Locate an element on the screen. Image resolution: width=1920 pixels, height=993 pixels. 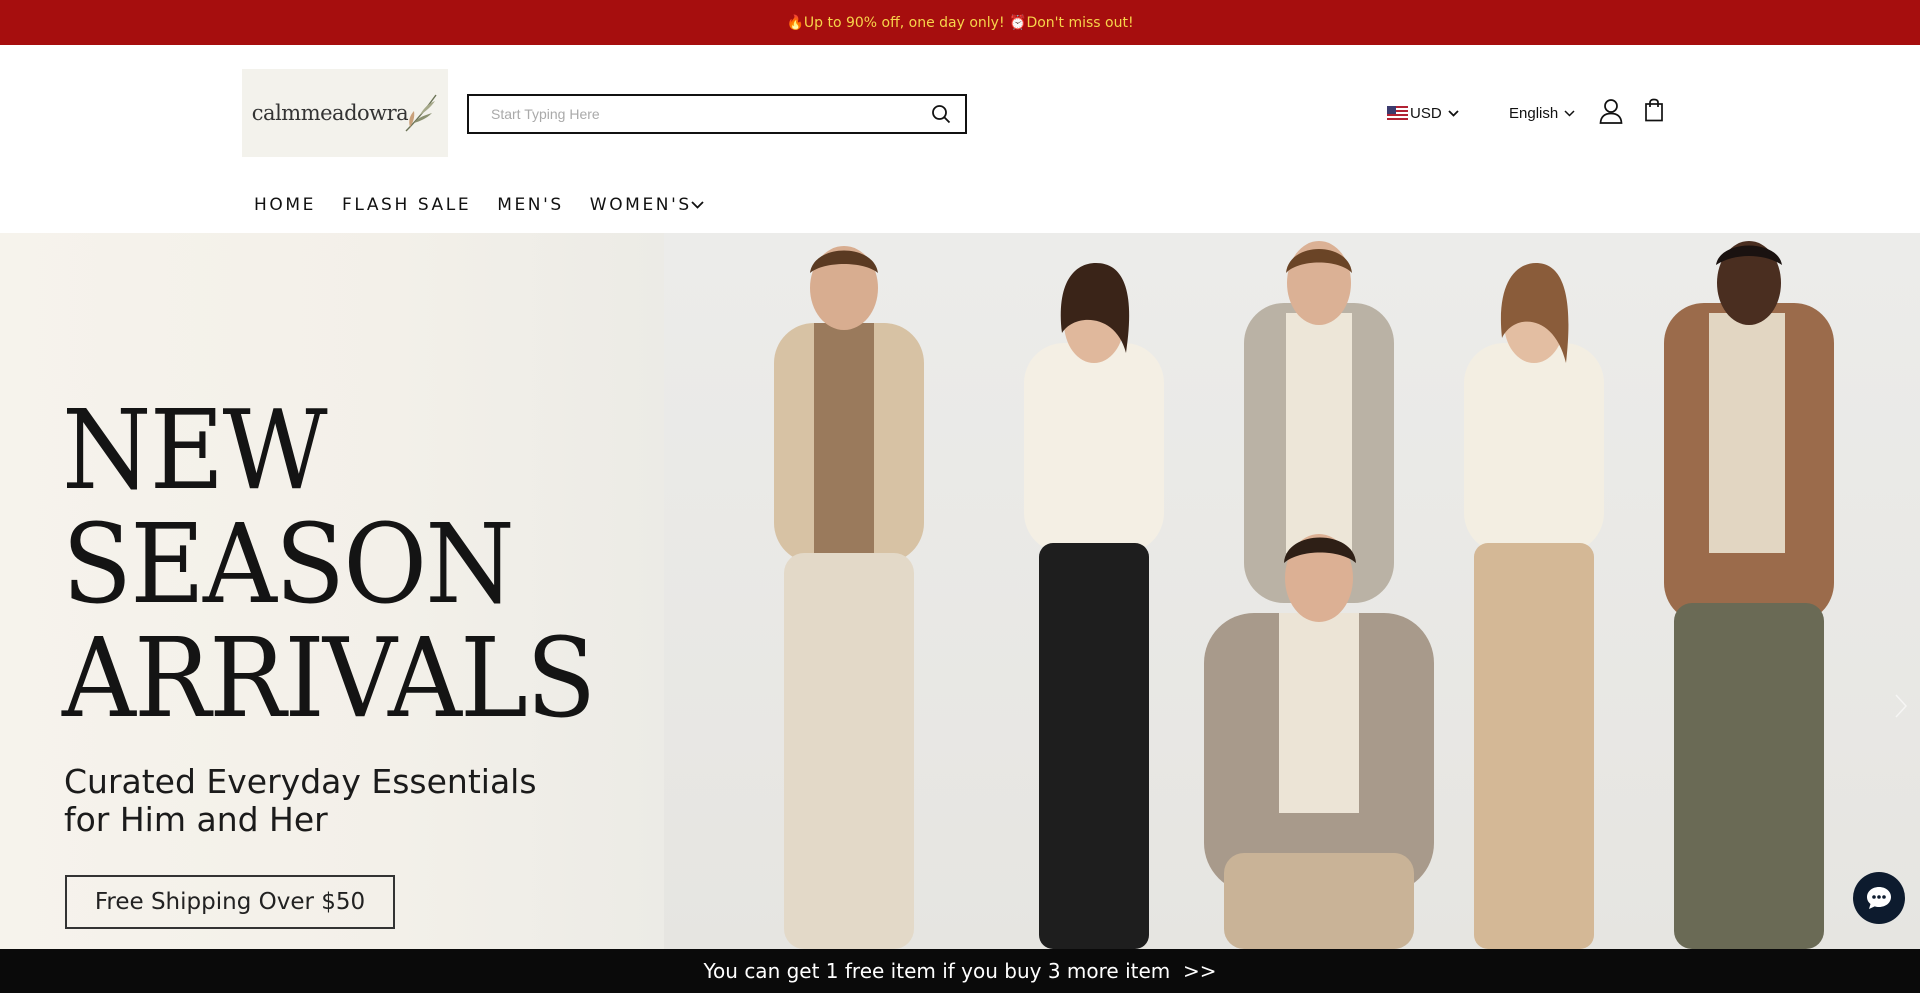
chevron-right-icon is located at coordinates (1901, 706).